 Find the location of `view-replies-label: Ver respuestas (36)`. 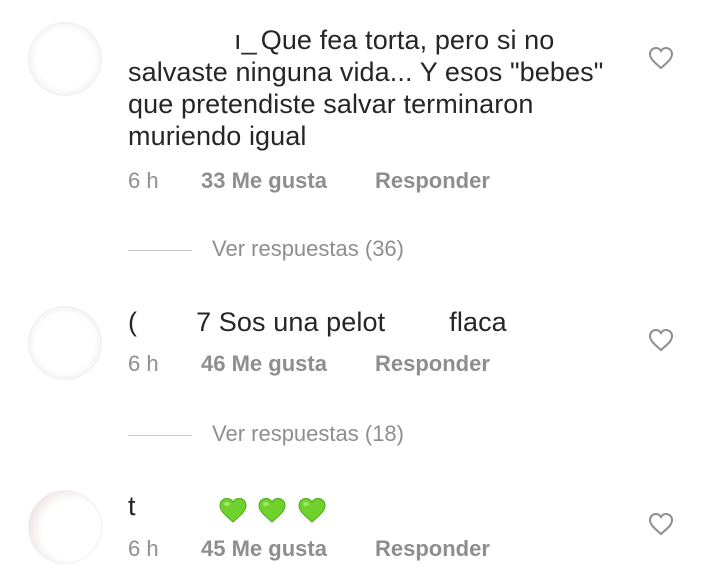

view-replies-label: Ver respuestas (36) is located at coordinates (308, 248).